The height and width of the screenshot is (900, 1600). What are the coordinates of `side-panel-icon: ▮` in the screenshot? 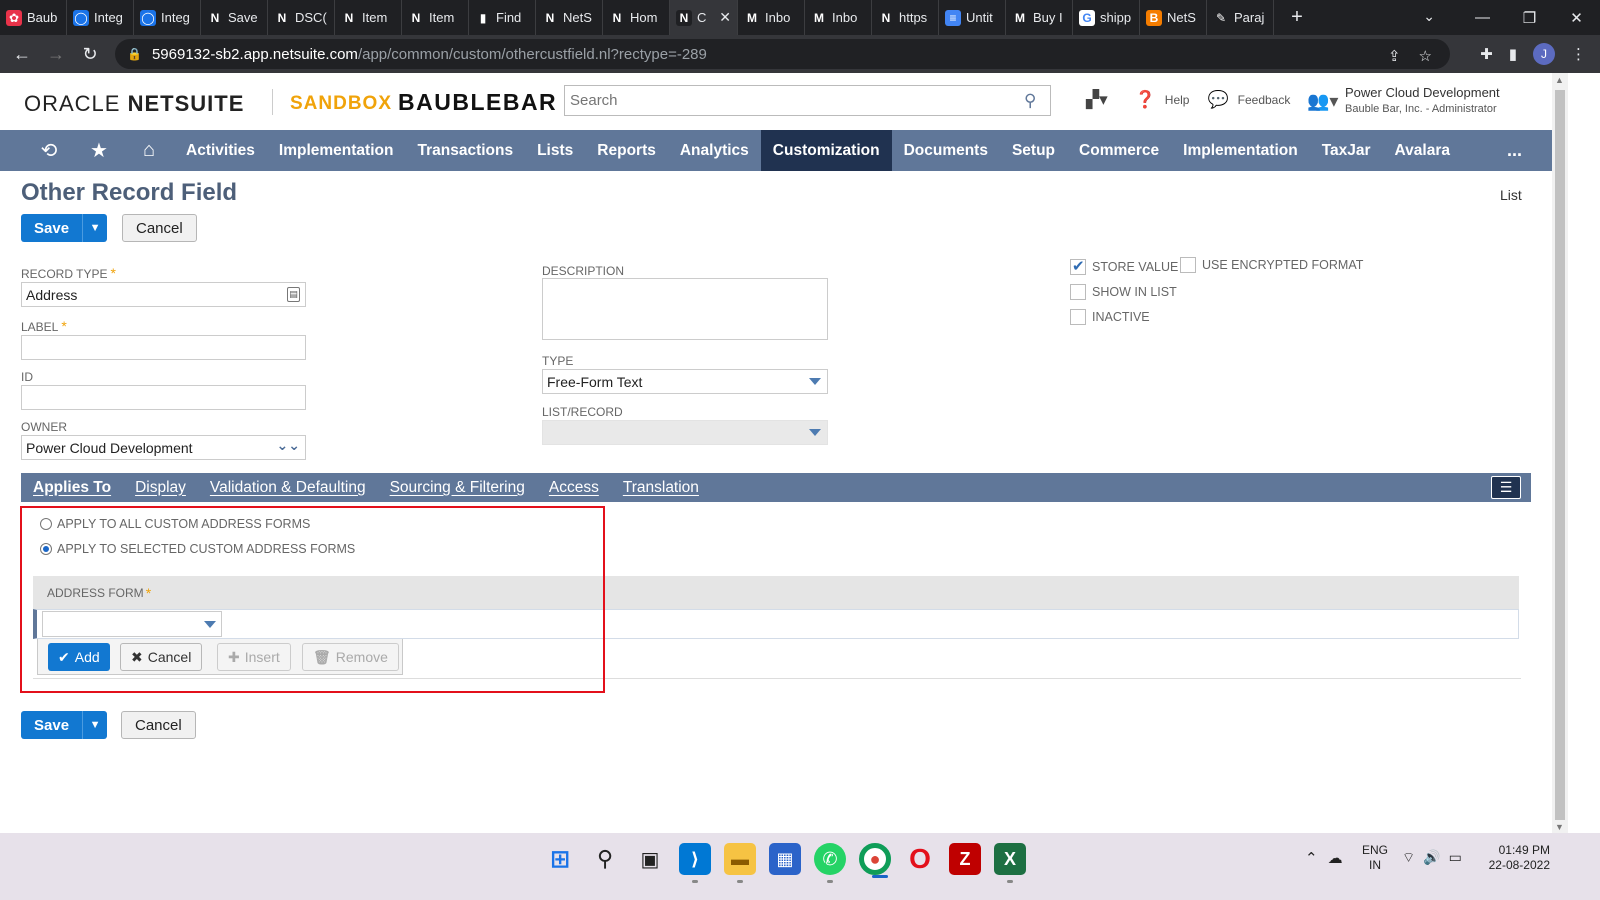 It's located at (1513, 54).